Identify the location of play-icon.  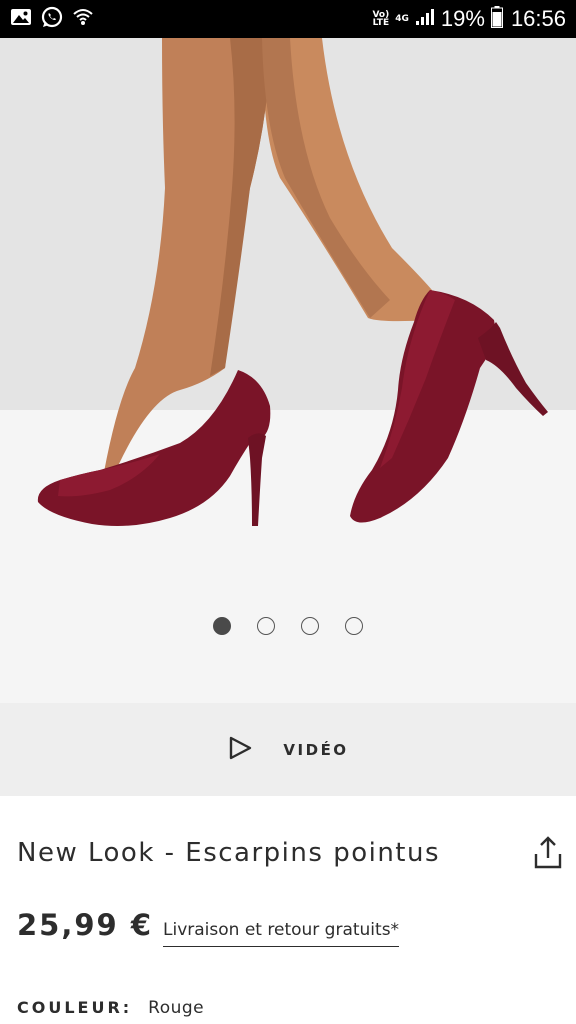
(240, 750).